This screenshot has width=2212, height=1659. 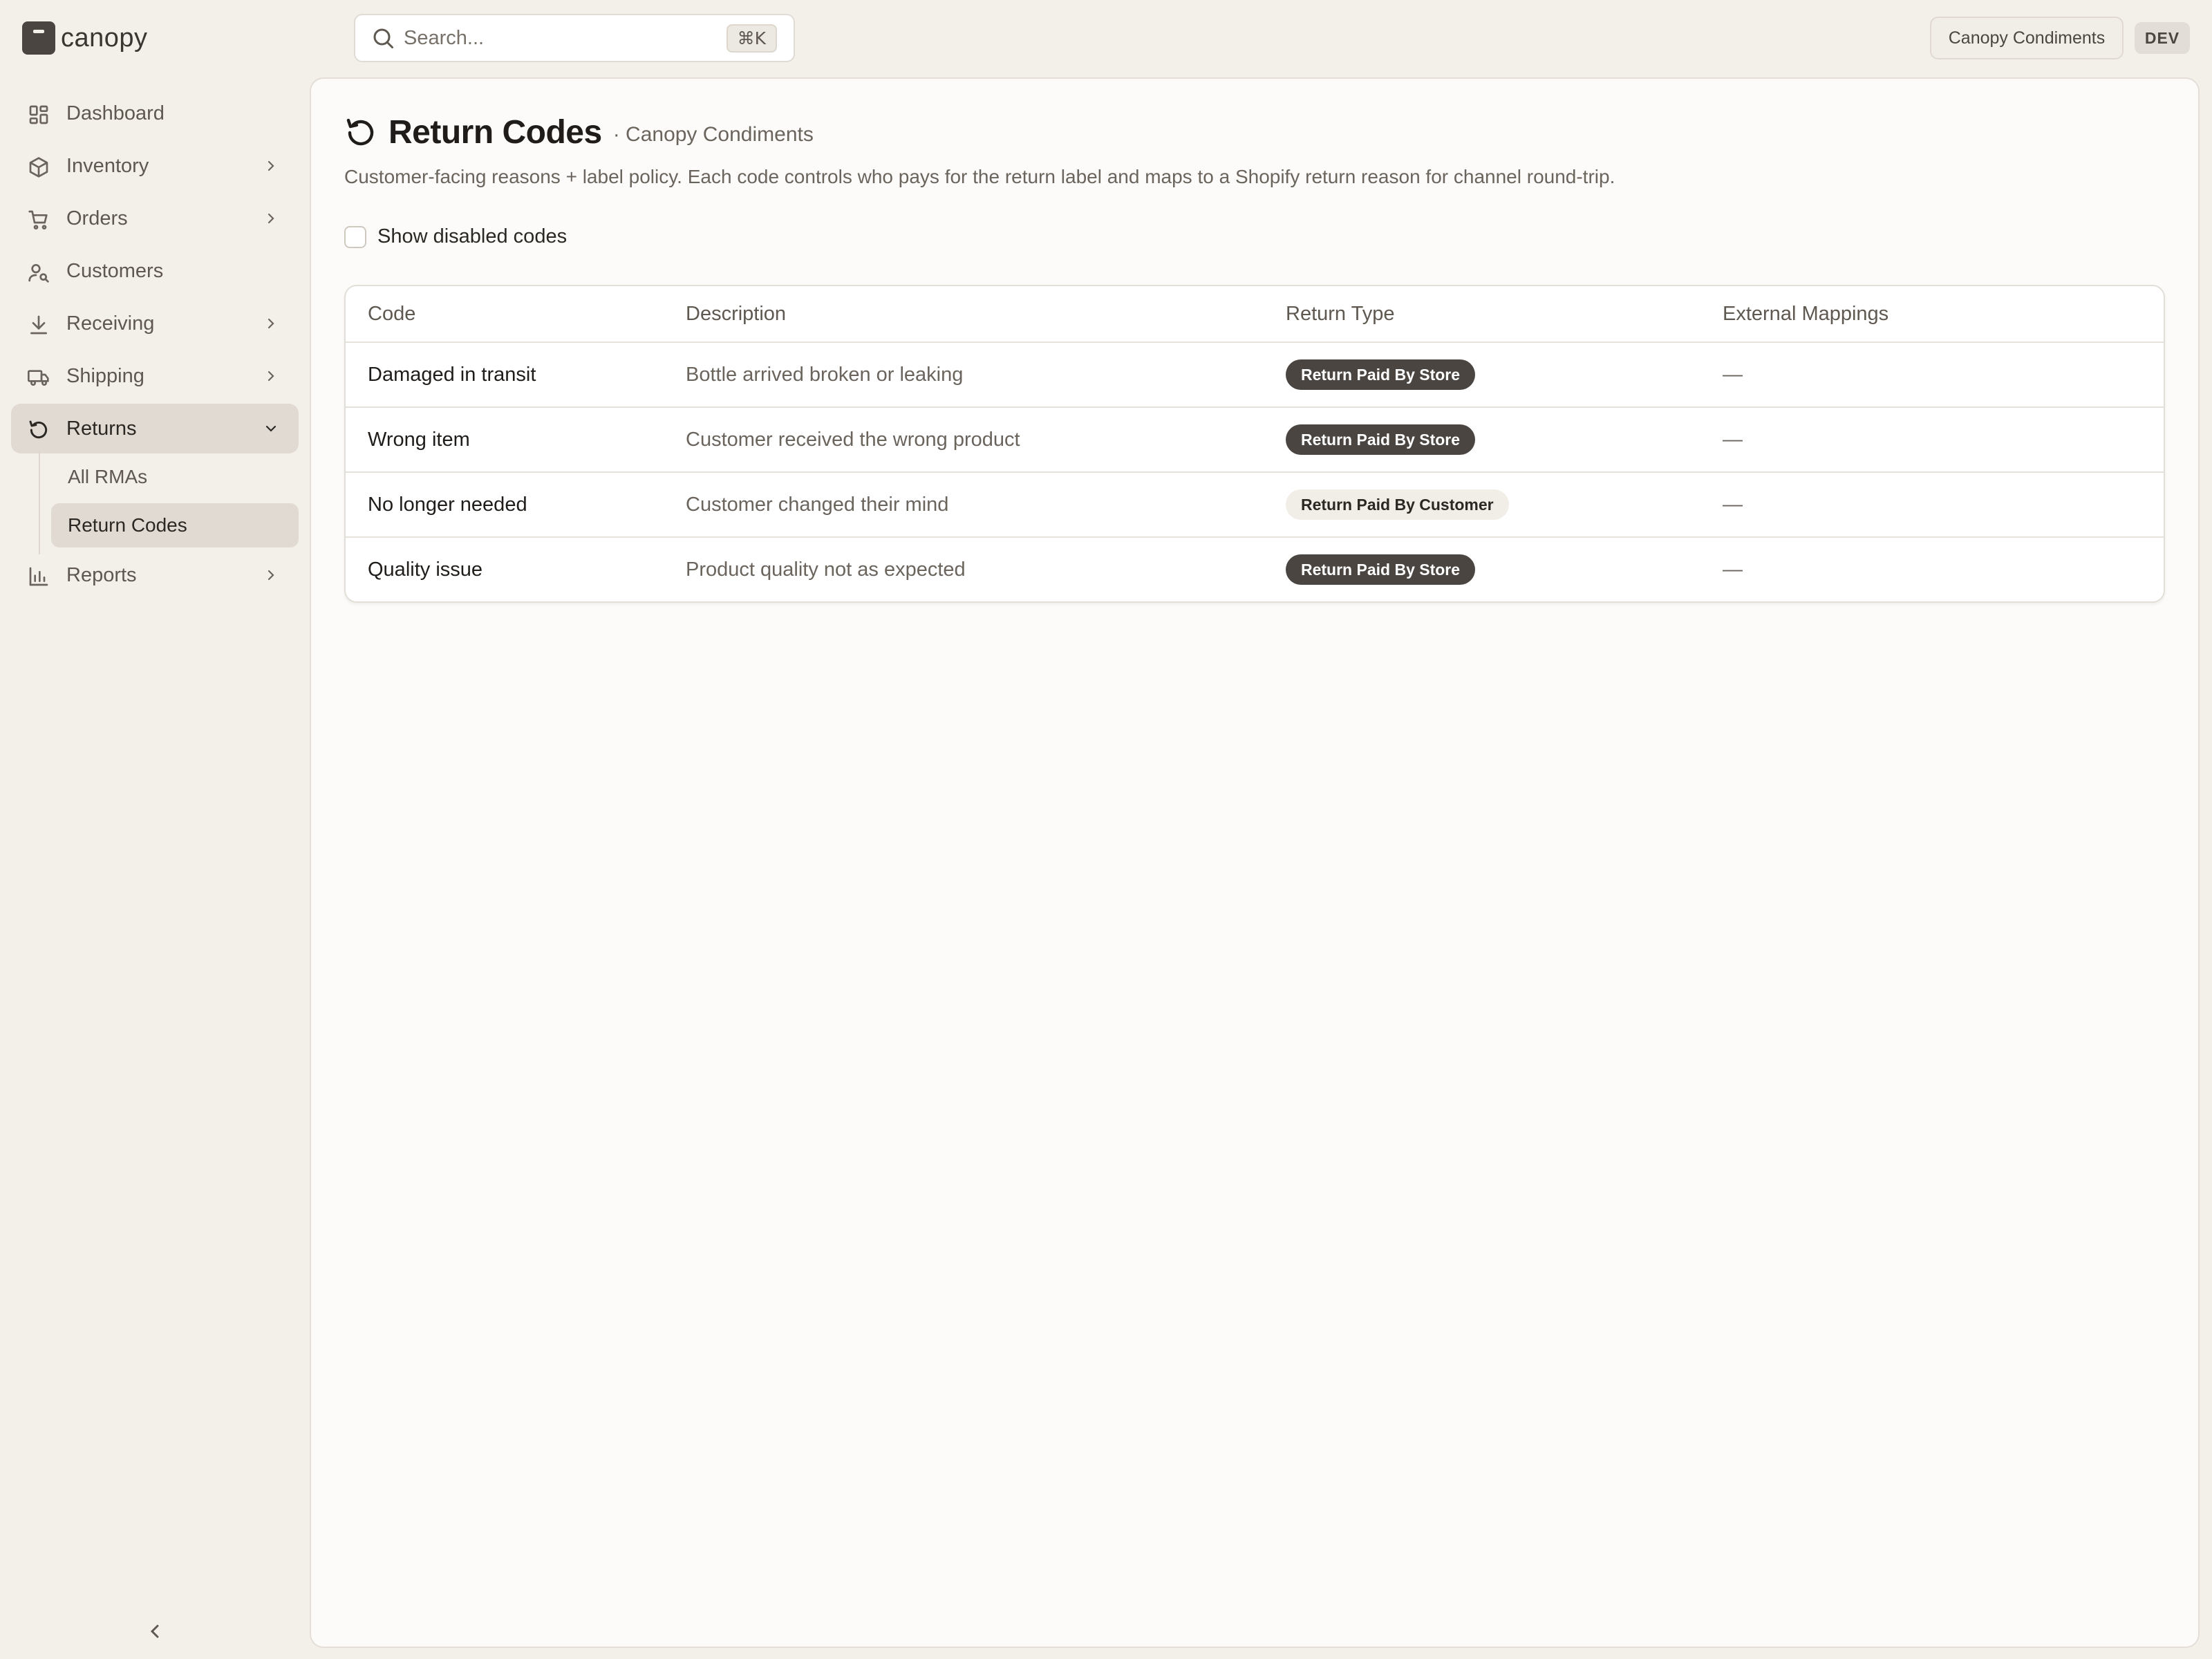 What do you see at coordinates (1504, 314) in the screenshot?
I see `column-header-return-type: Return Type` at bounding box center [1504, 314].